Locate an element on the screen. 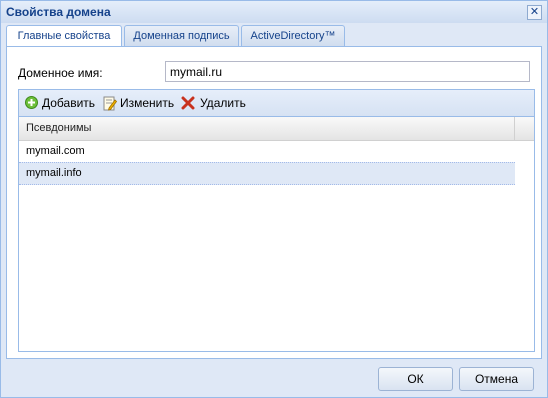 This screenshot has height=398, width=548. alias-cell: mymail.com is located at coordinates (55, 151).